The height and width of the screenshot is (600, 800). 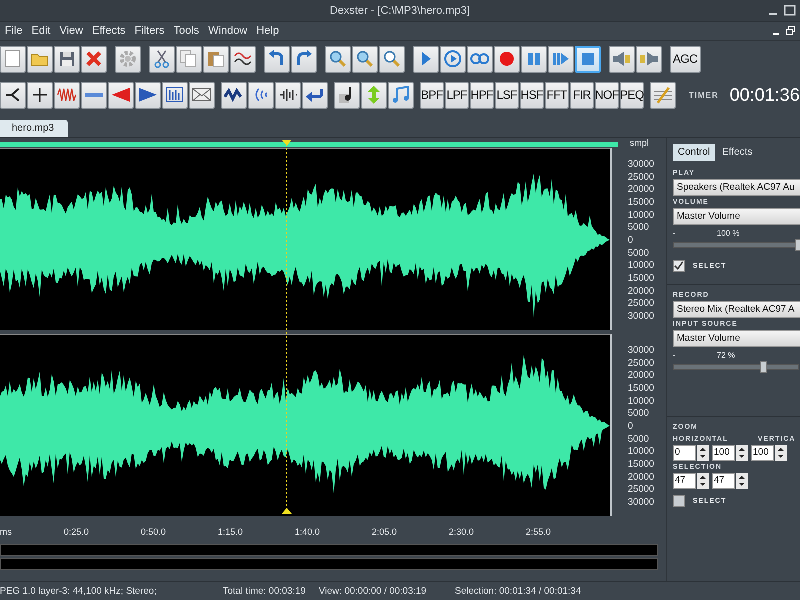 What do you see at coordinates (736, 245) in the screenshot?
I see `volume-slider` at bounding box center [736, 245].